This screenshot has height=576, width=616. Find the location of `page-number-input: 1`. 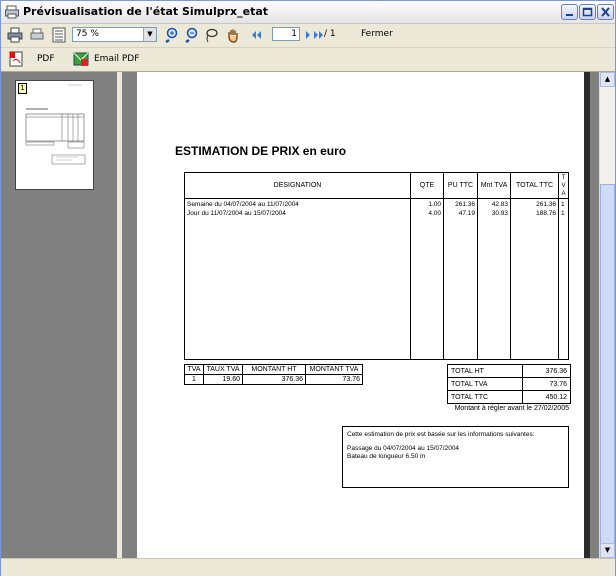

page-number-input: 1 is located at coordinates (286, 34).